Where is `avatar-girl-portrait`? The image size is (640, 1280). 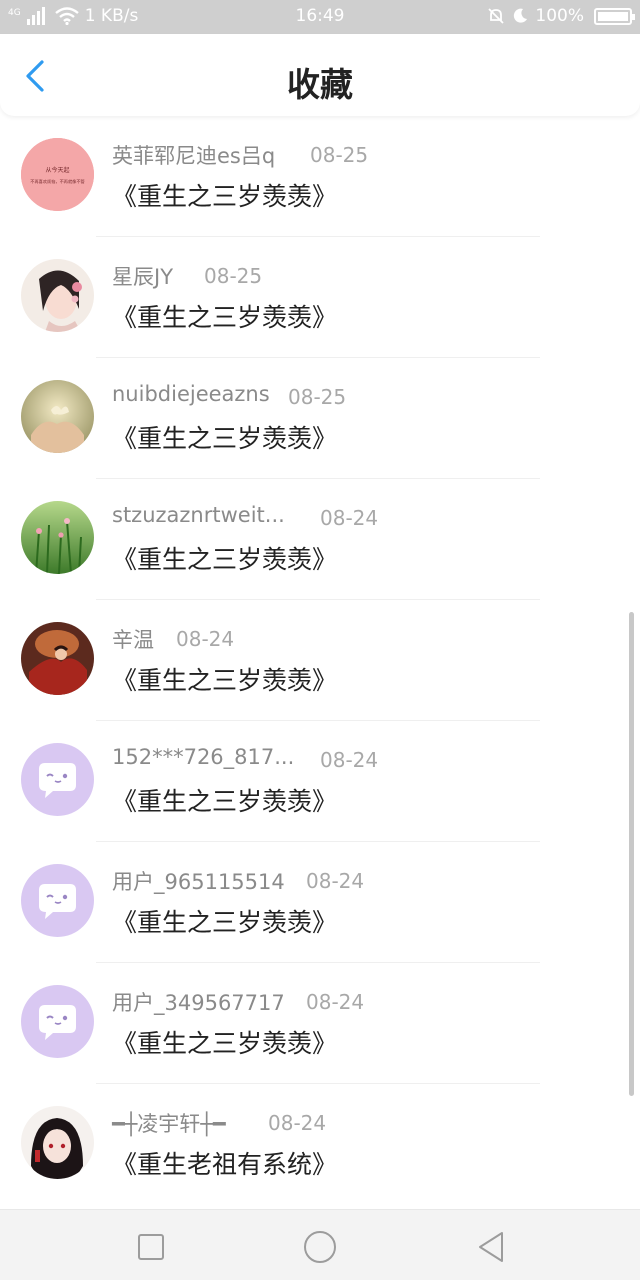 avatar-girl-portrait is located at coordinates (57, 295).